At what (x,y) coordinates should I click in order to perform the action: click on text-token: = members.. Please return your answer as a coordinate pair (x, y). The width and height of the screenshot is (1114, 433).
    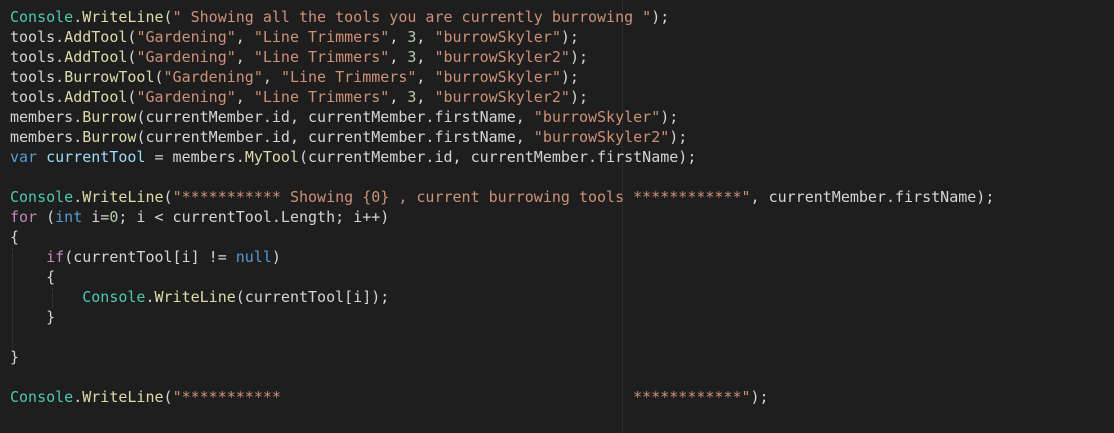
    Looking at the image, I should click on (195, 157).